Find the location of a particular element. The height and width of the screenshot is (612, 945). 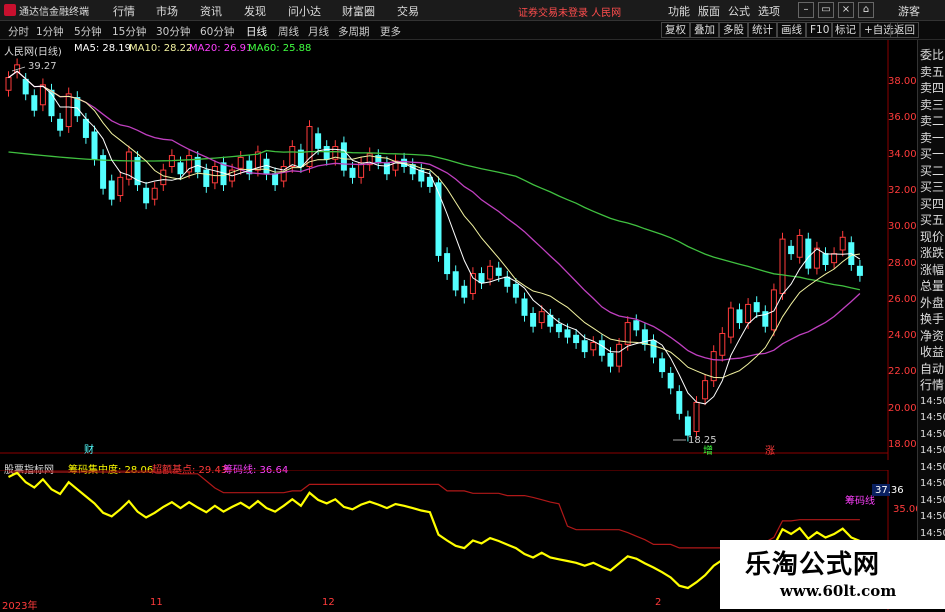

side-panel-item: 买四 is located at coordinates (932, 204).